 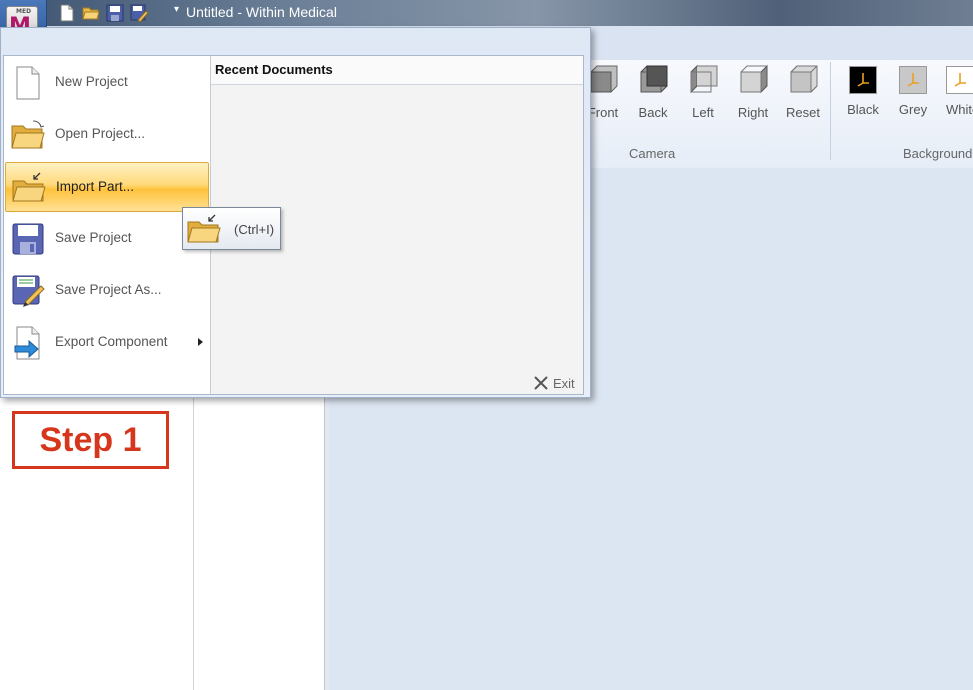 I want to click on export-component-label: Export Component, so click(x=111, y=341).